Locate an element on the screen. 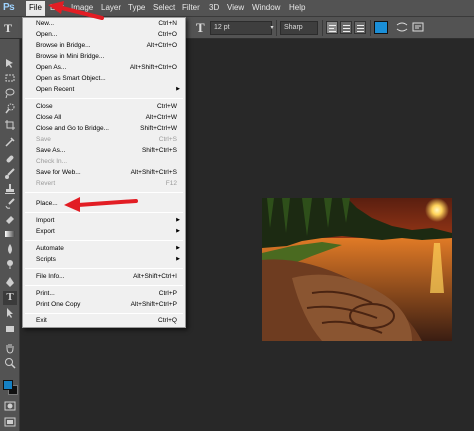 The width and height of the screenshot is (474, 431). menu-type: Type is located at coordinates (136, 7).